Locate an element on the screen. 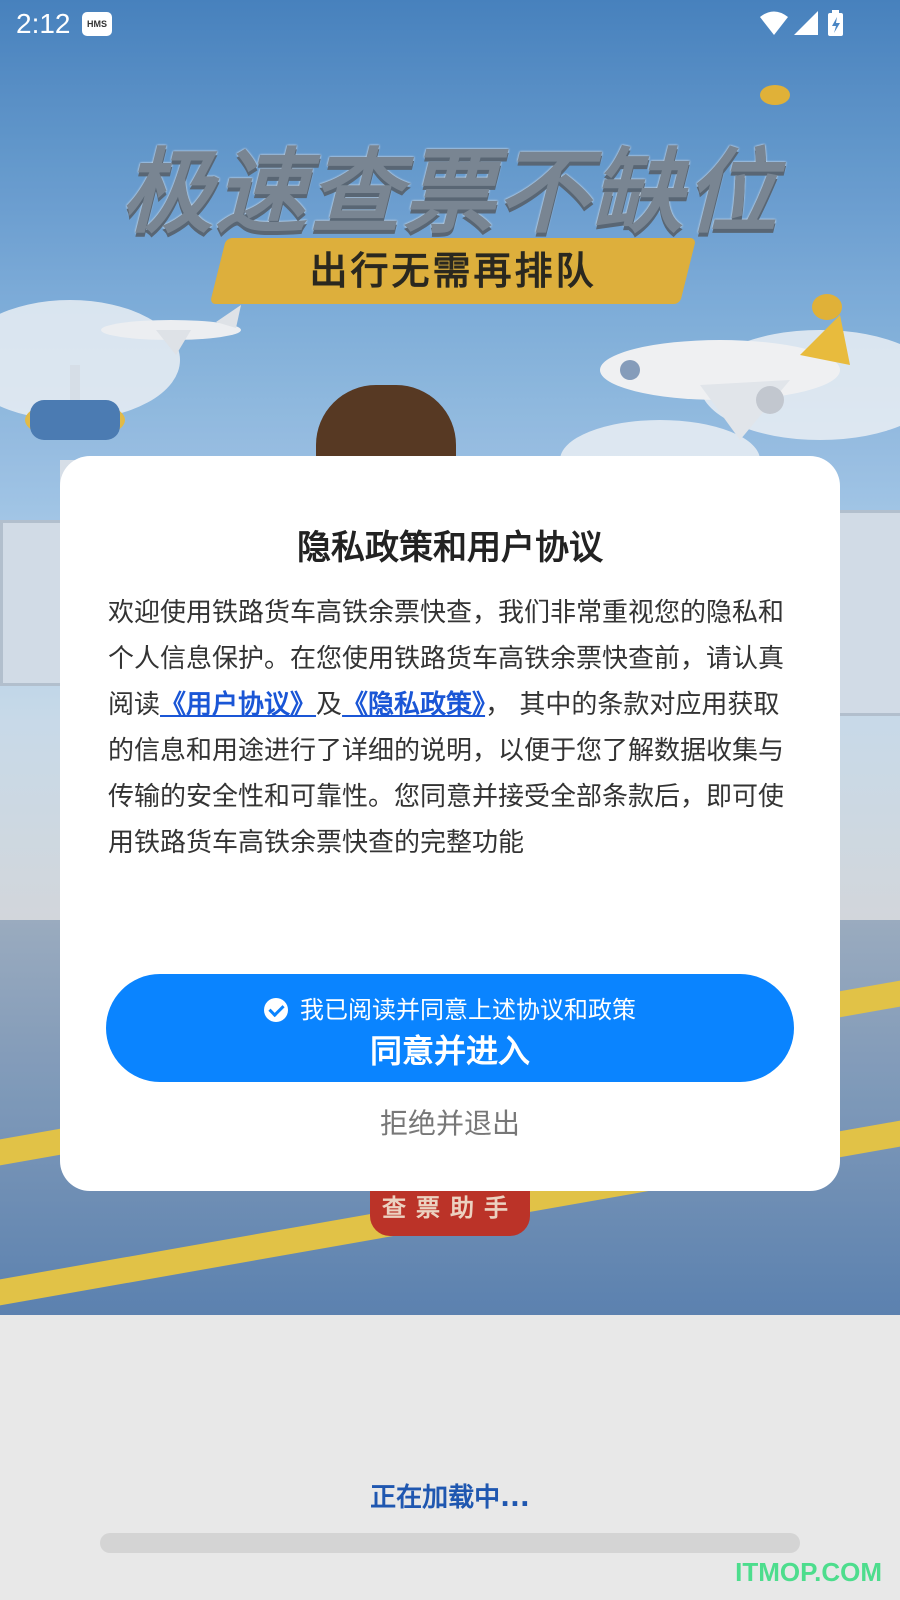  agree-and-enter-button: 我已阅读并同意上述协议和政策 同意并进入 is located at coordinates (450, 1028).